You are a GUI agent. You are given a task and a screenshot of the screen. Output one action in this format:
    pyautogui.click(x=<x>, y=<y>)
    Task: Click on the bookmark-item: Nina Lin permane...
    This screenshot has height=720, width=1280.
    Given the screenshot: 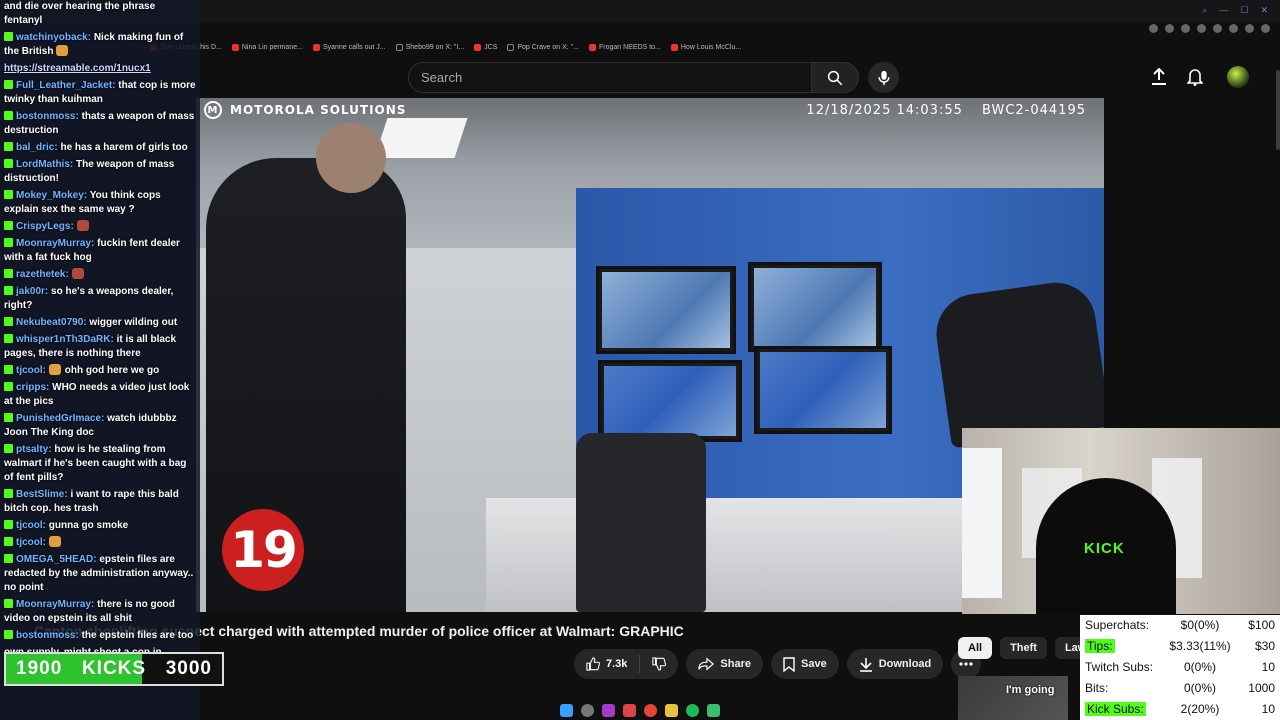 What is the action you would take?
    pyautogui.click(x=267, y=47)
    